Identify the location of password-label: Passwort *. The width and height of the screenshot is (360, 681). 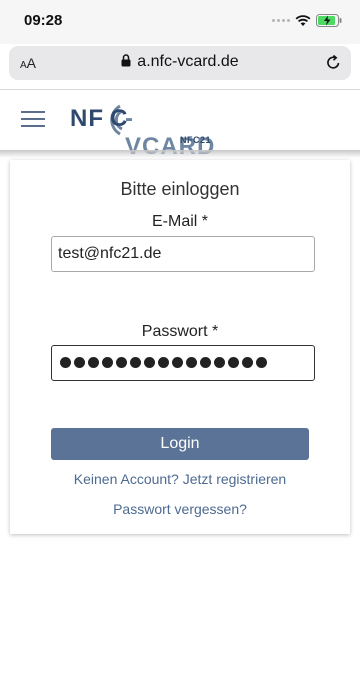
(180, 331).